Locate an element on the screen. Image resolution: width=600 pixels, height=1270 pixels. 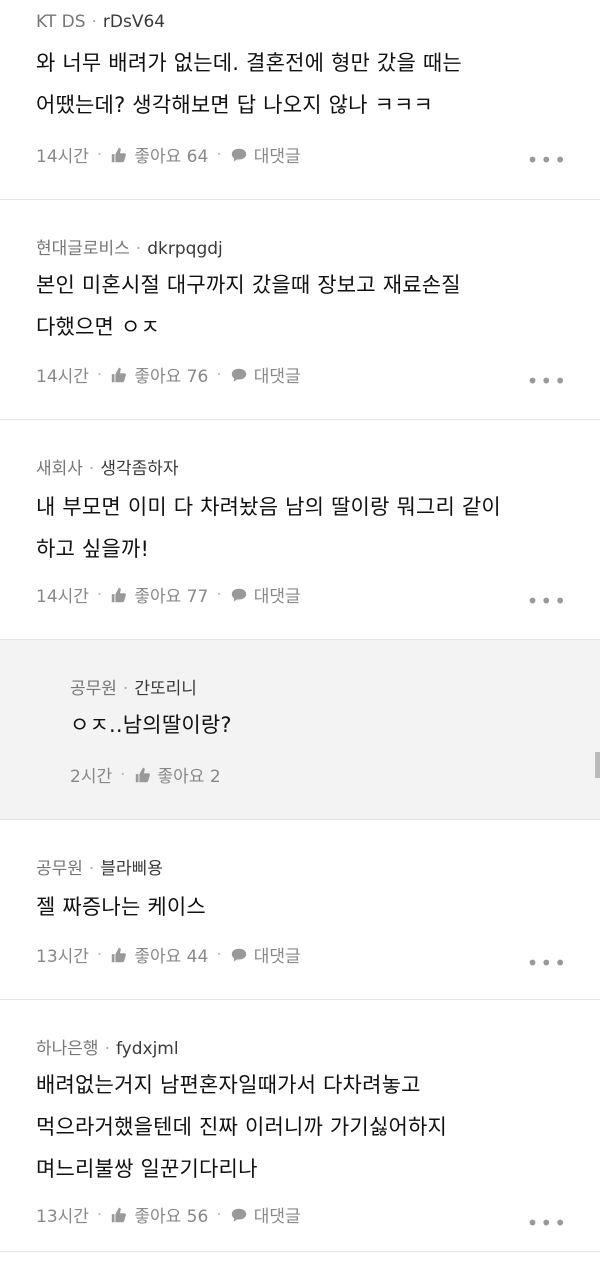
comment-meta: 공무원 · 간또리니 is located at coordinates (133, 686).